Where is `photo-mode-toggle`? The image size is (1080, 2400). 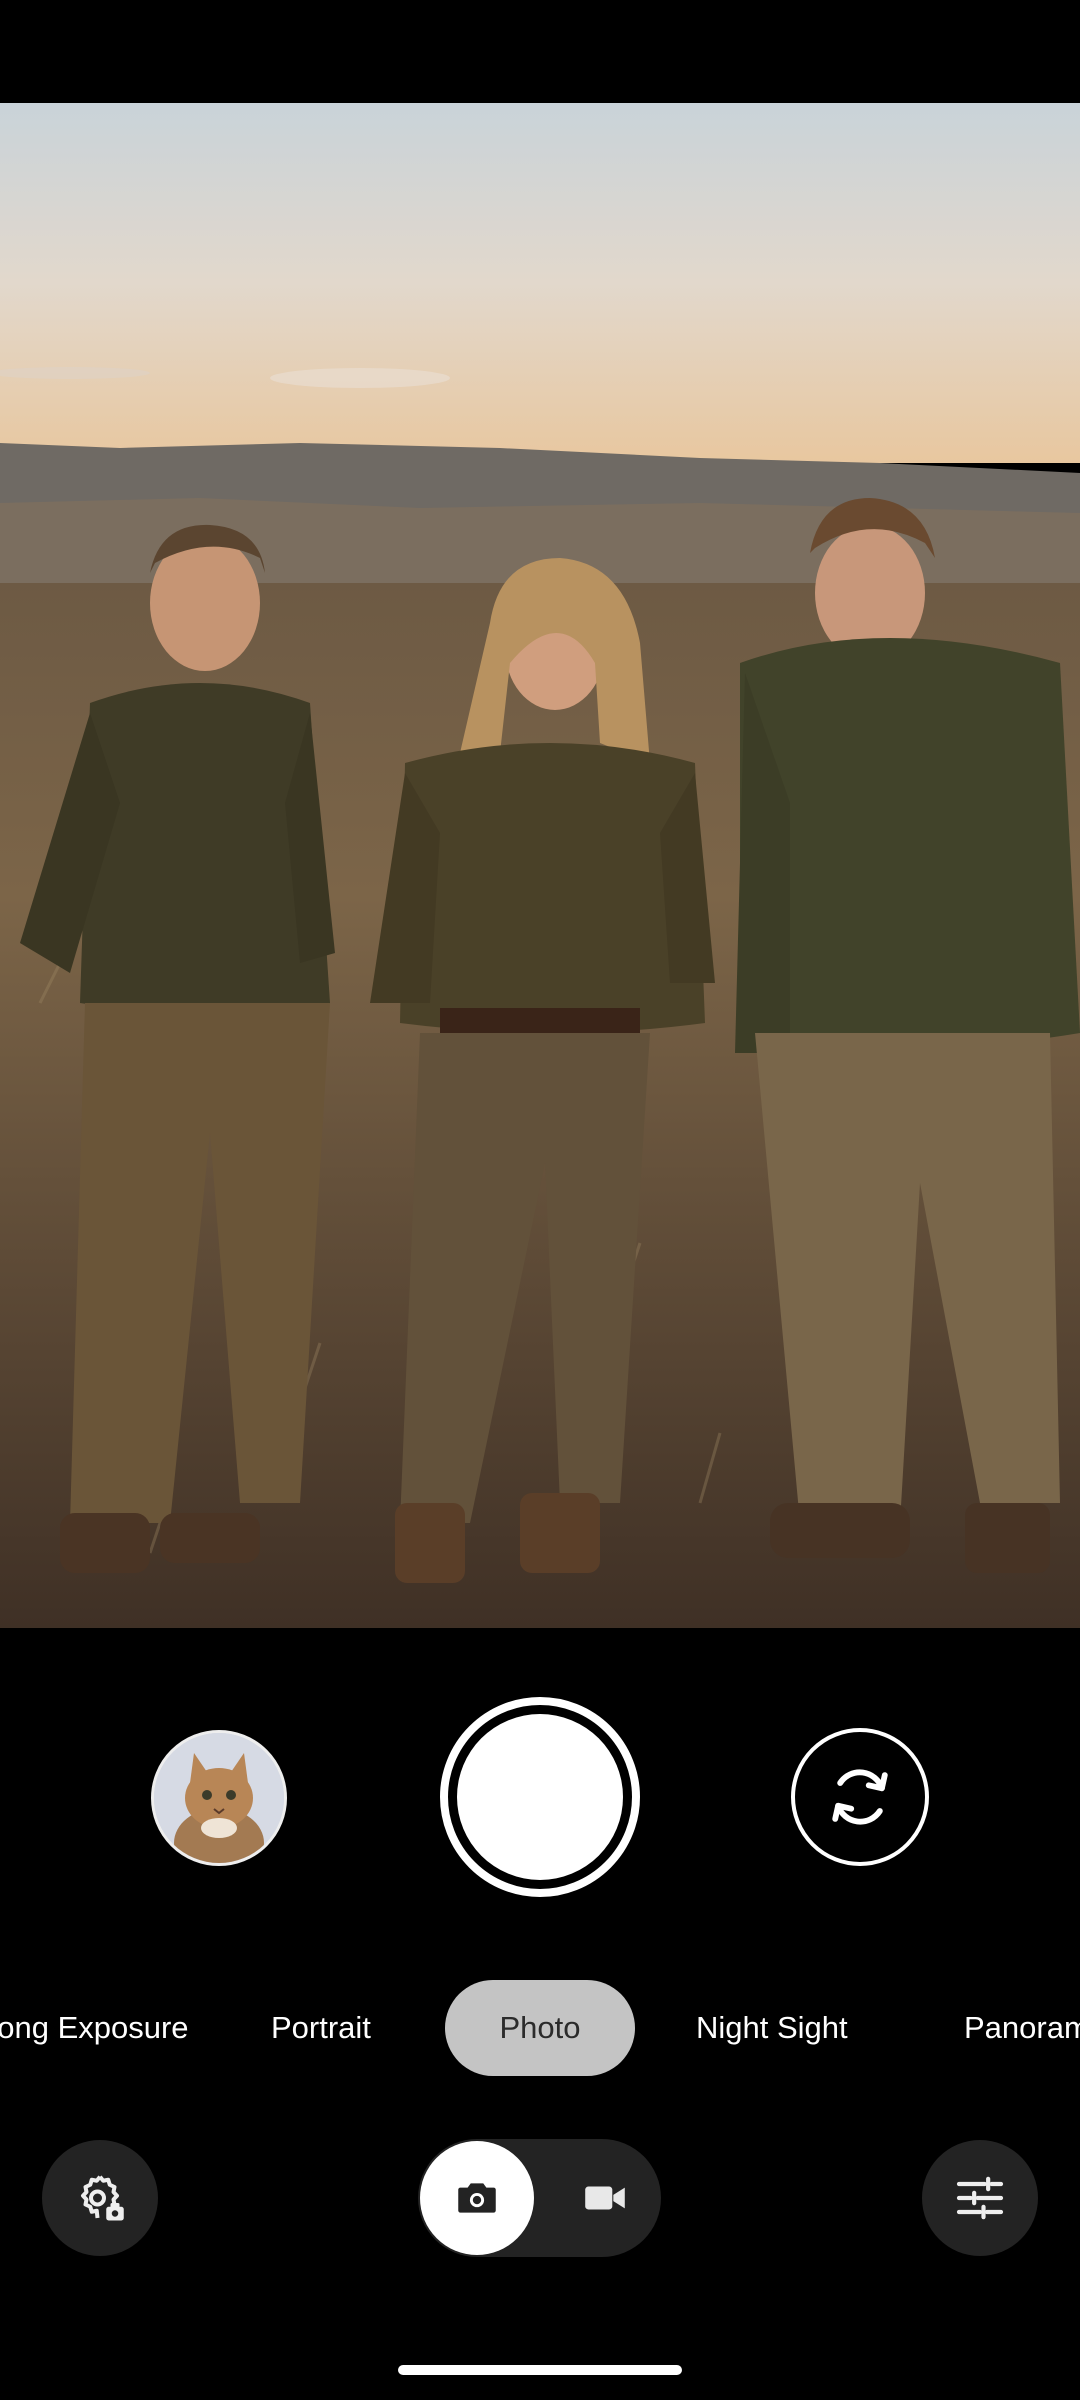
photo-mode-toggle is located at coordinates (477, 2198).